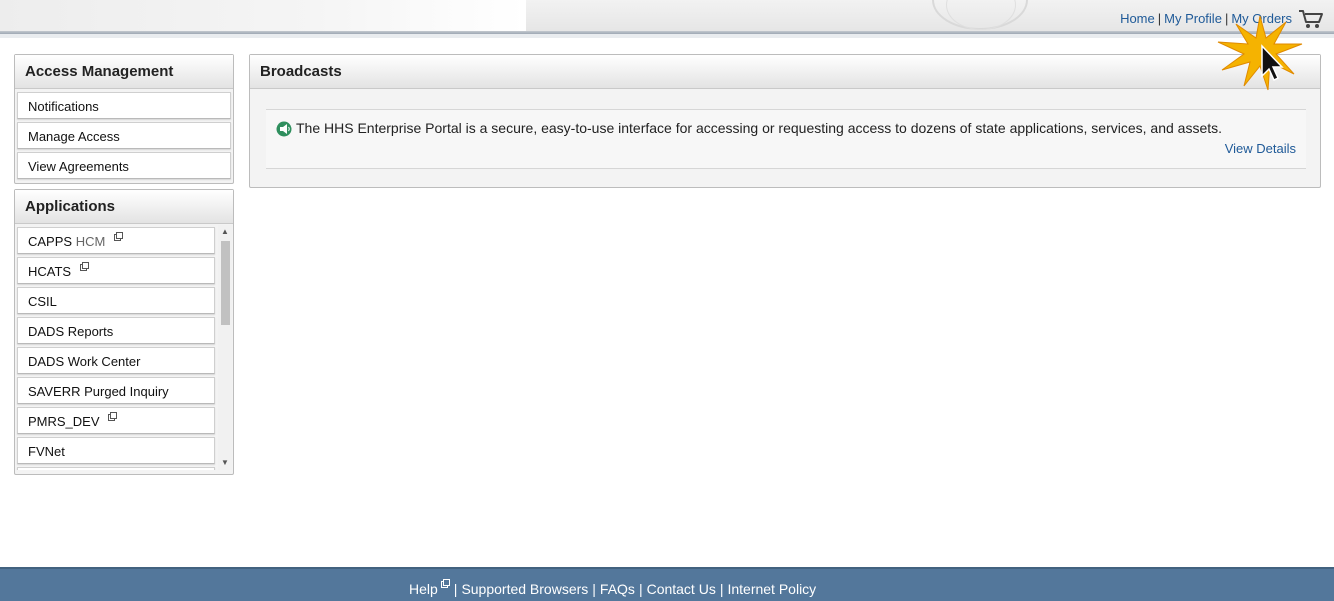 This screenshot has height=601, width=1334. What do you see at coordinates (225, 463) in the screenshot?
I see `scroll-down-arrow-icon: ▼` at bounding box center [225, 463].